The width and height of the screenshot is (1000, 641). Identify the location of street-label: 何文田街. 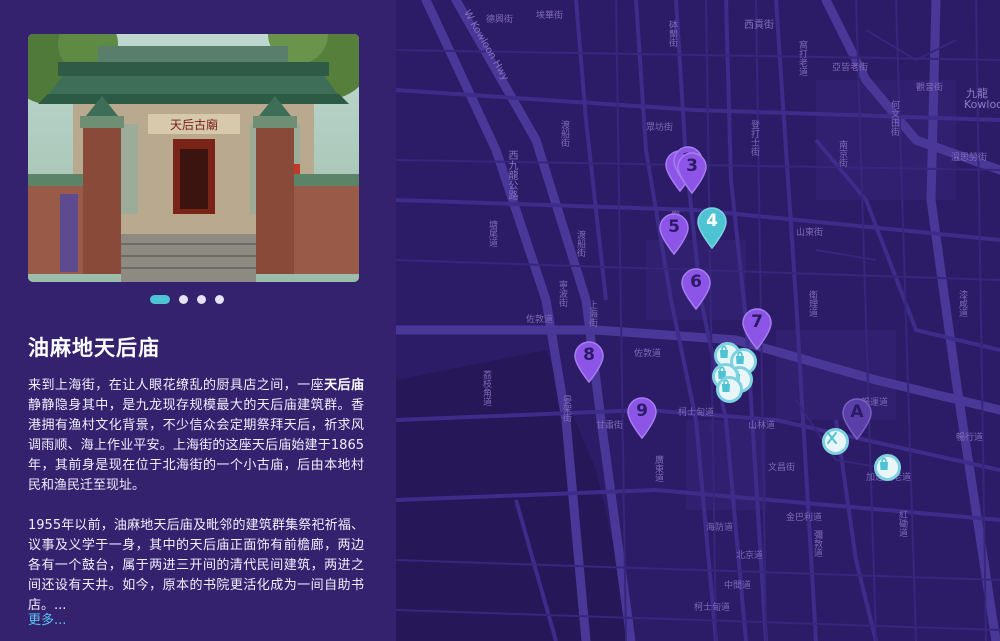
(894, 118).